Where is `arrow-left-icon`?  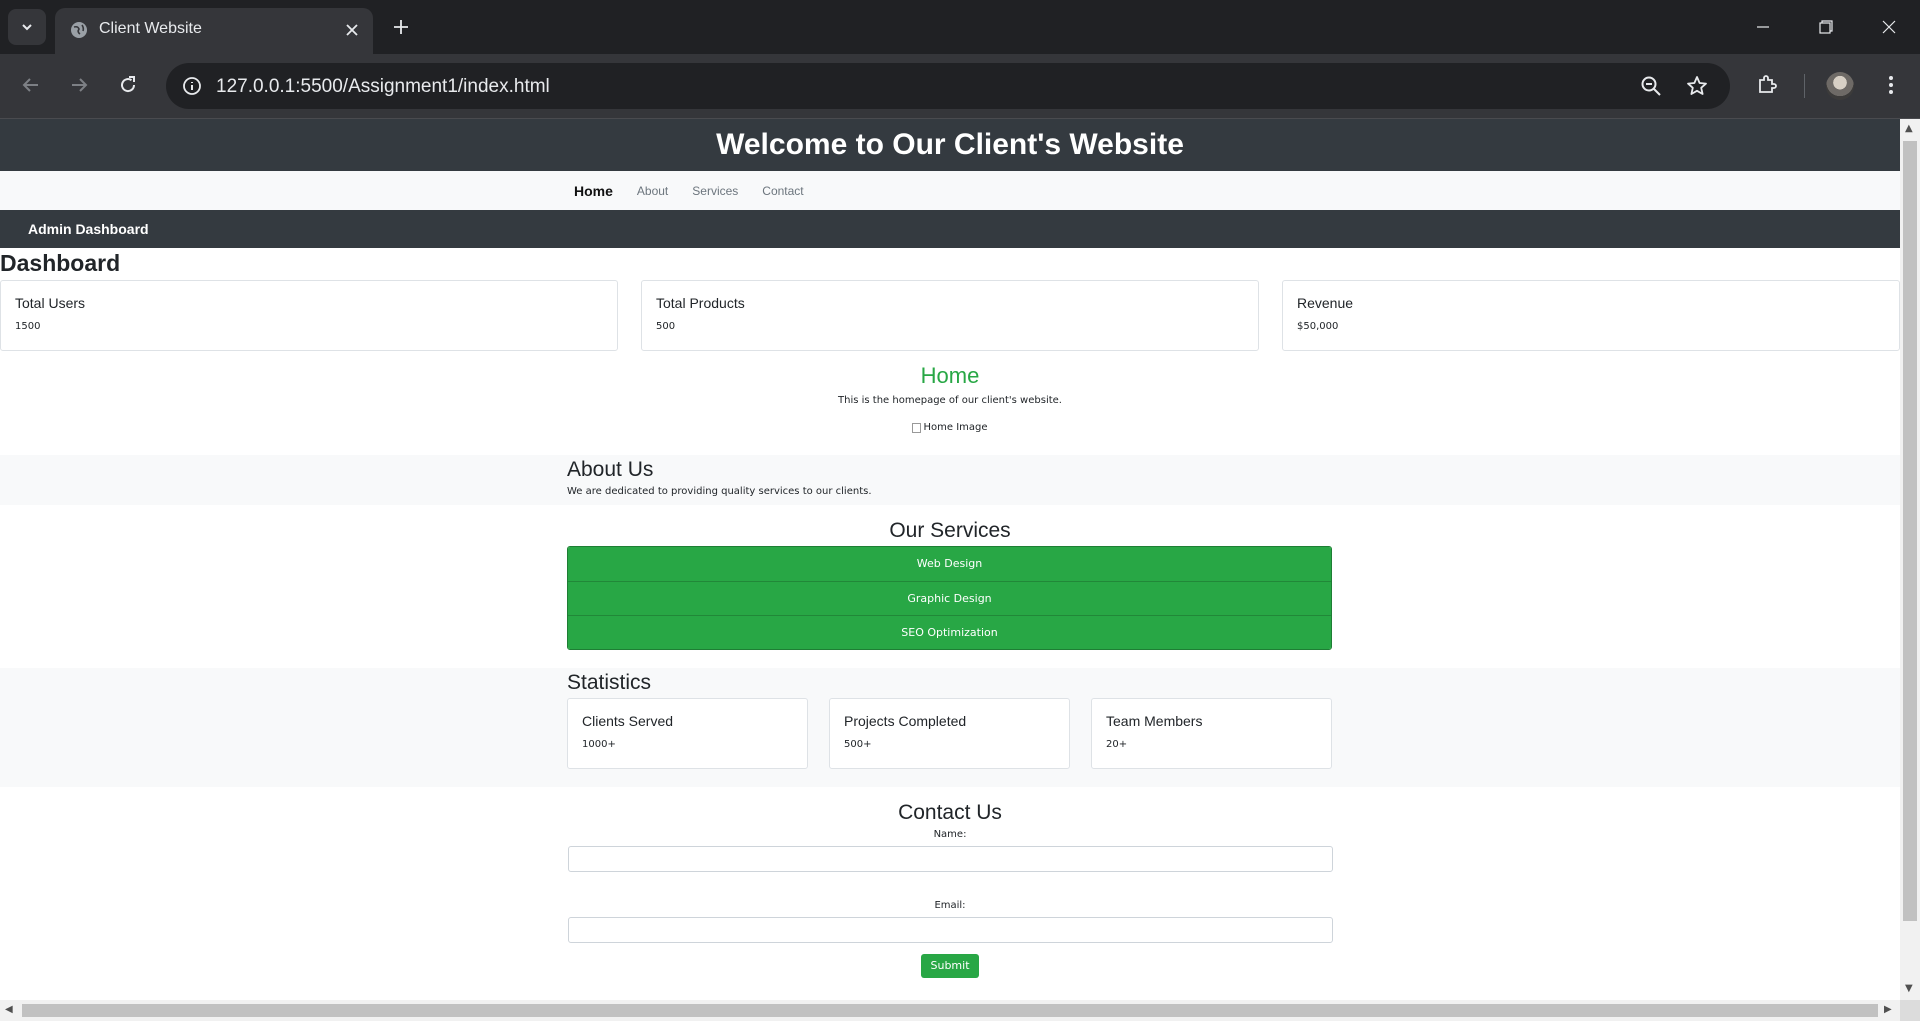 arrow-left-icon is located at coordinates (30, 85).